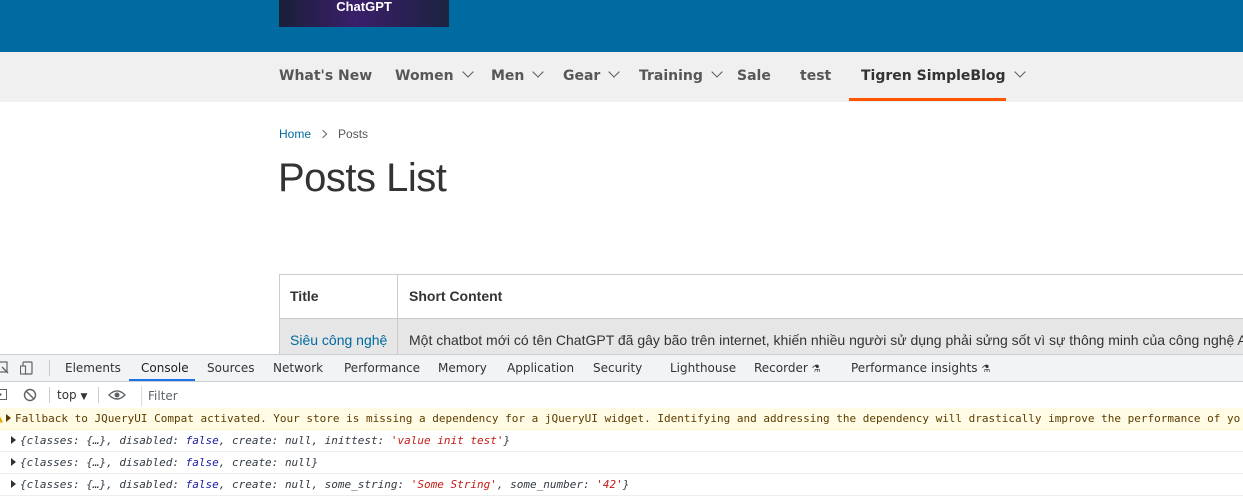 This screenshot has width=1243, height=496. Describe the element at coordinates (28, 368) in the screenshot. I see `device-toolbar-icon` at that location.